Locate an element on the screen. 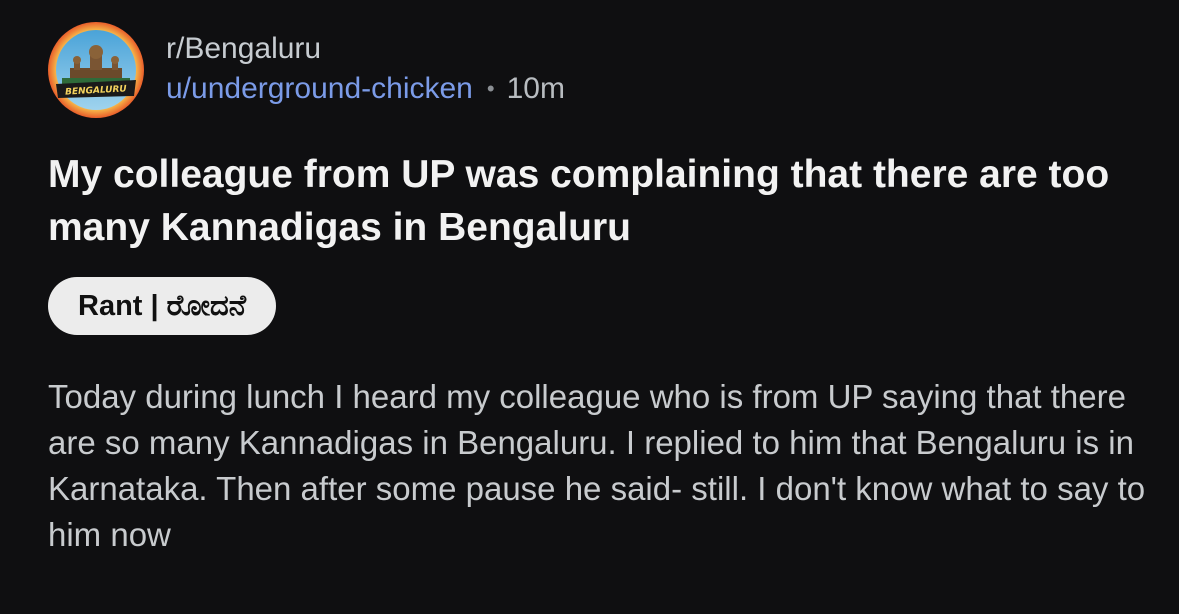 This screenshot has height=614, width=1179. post-timestamp: 10m is located at coordinates (535, 88).